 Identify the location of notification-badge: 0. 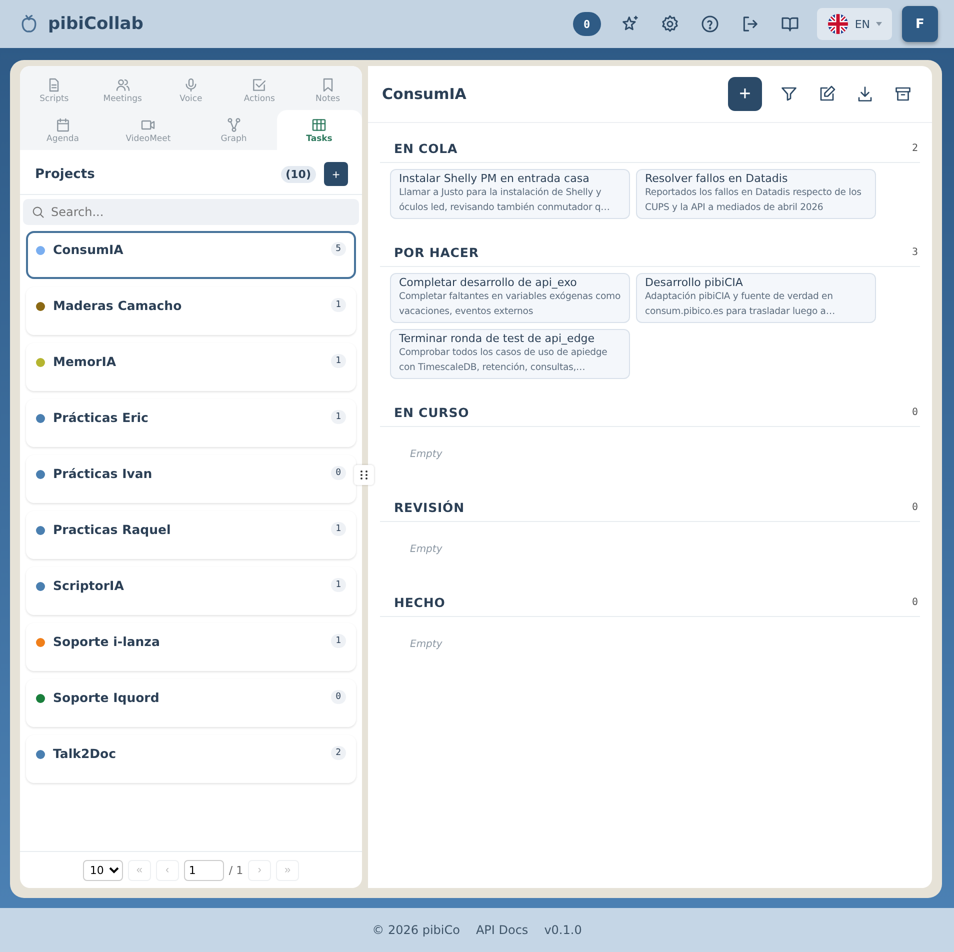
(586, 24).